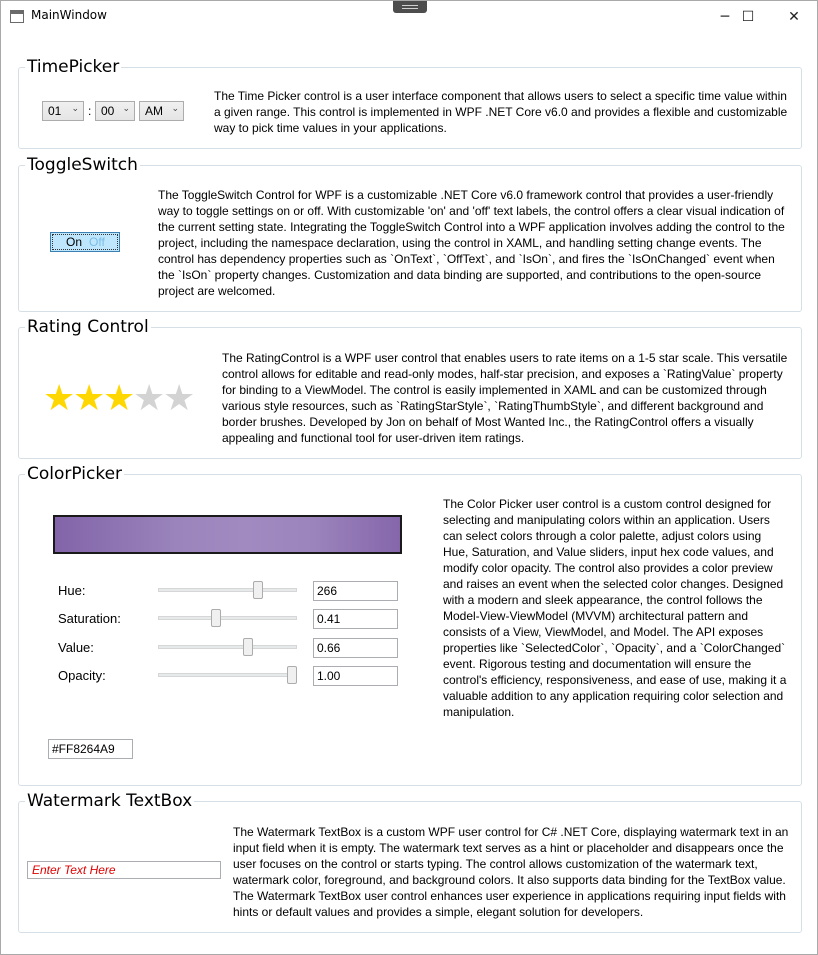 The width and height of the screenshot is (818, 955). I want to click on slider-label: Value:, so click(76, 647).